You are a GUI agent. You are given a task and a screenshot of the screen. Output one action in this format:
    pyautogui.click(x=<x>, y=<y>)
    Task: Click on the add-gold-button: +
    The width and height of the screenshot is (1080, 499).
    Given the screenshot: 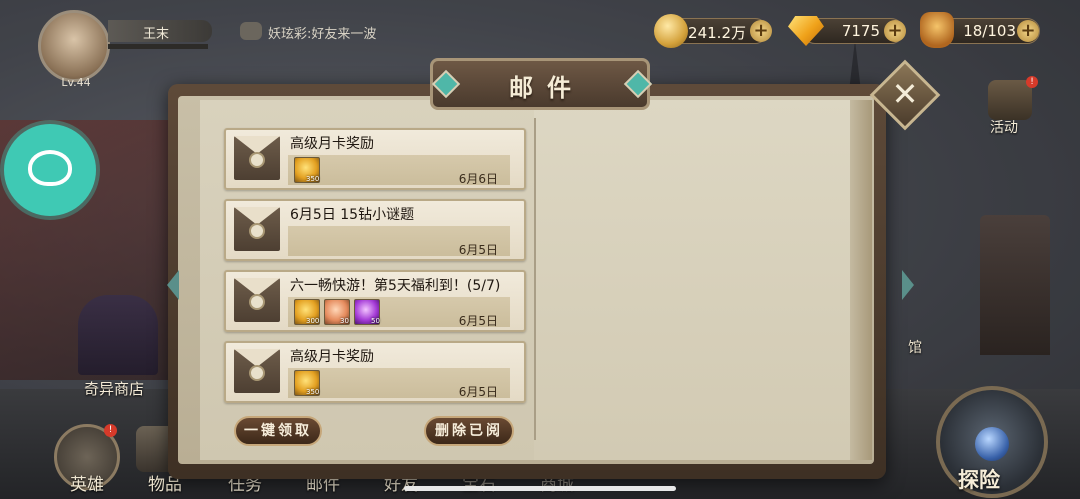 What is the action you would take?
    pyautogui.click(x=761, y=31)
    